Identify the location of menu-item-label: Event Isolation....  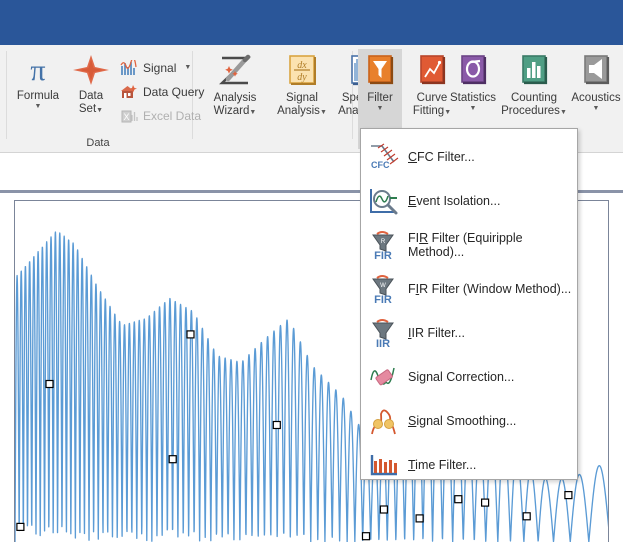
(454, 201).